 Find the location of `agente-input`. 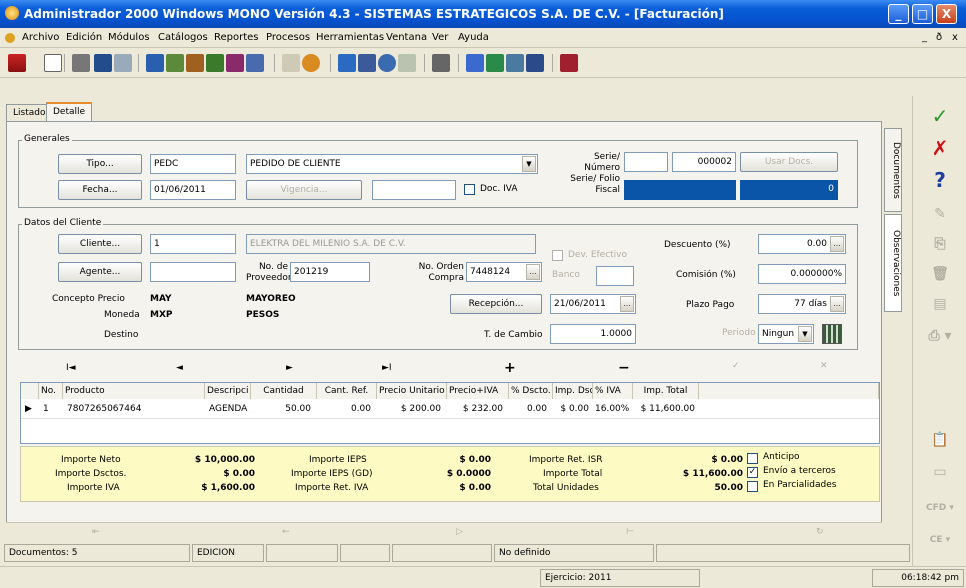

agente-input is located at coordinates (193, 272).